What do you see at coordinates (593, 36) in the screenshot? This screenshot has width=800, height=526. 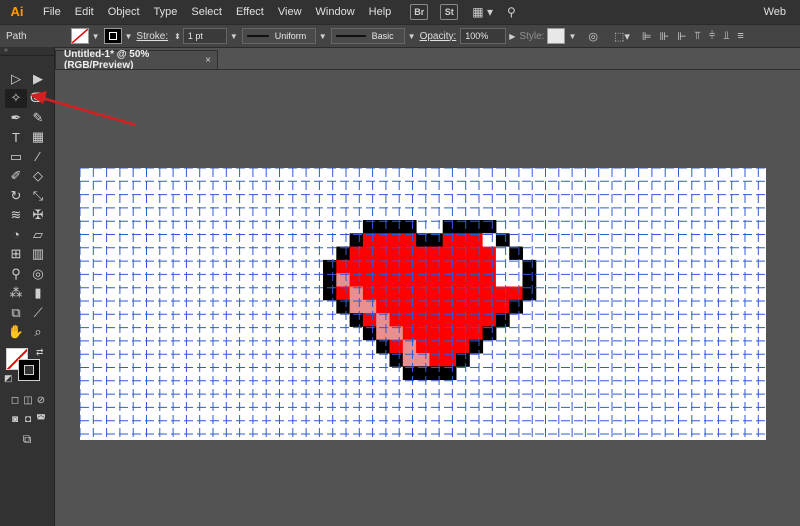 I see `recolor-artwork-icon: ◎` at bounding box center [593, 36].